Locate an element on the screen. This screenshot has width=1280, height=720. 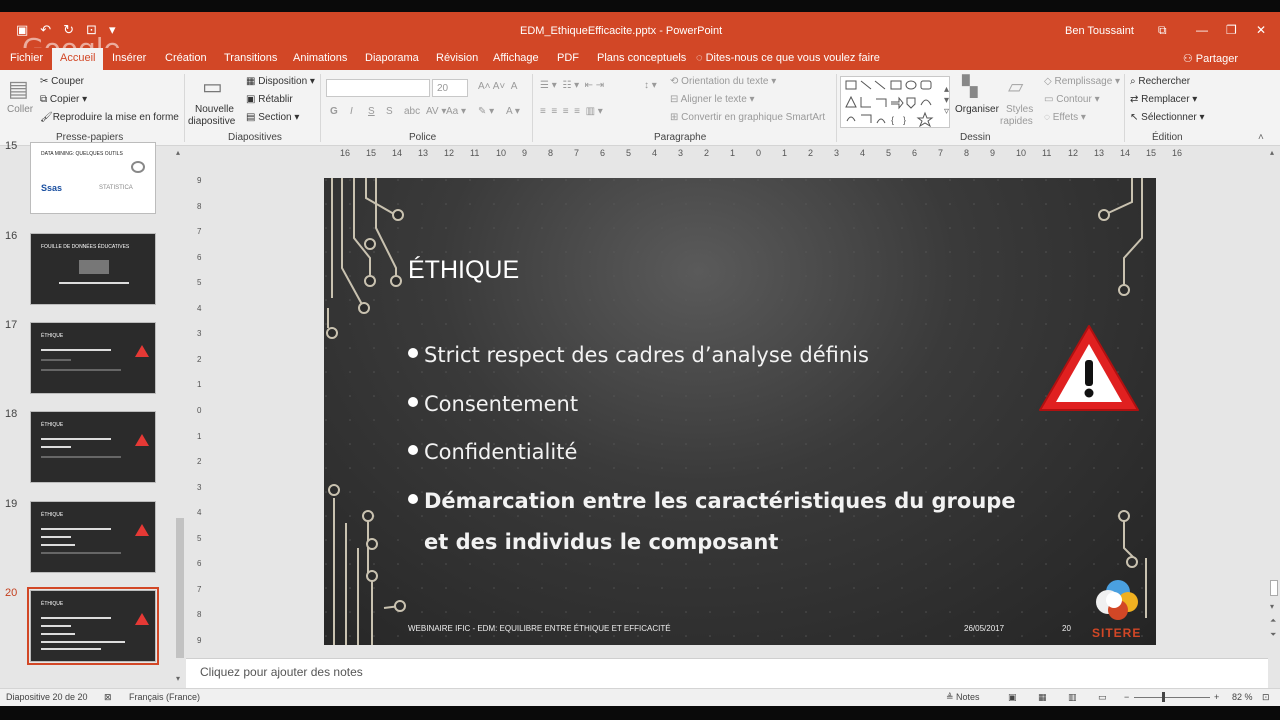
slide-thumbnail-16: FOUILLE DE DONNÉES ÉDUCATIVES is located at coordinates (93, 269).